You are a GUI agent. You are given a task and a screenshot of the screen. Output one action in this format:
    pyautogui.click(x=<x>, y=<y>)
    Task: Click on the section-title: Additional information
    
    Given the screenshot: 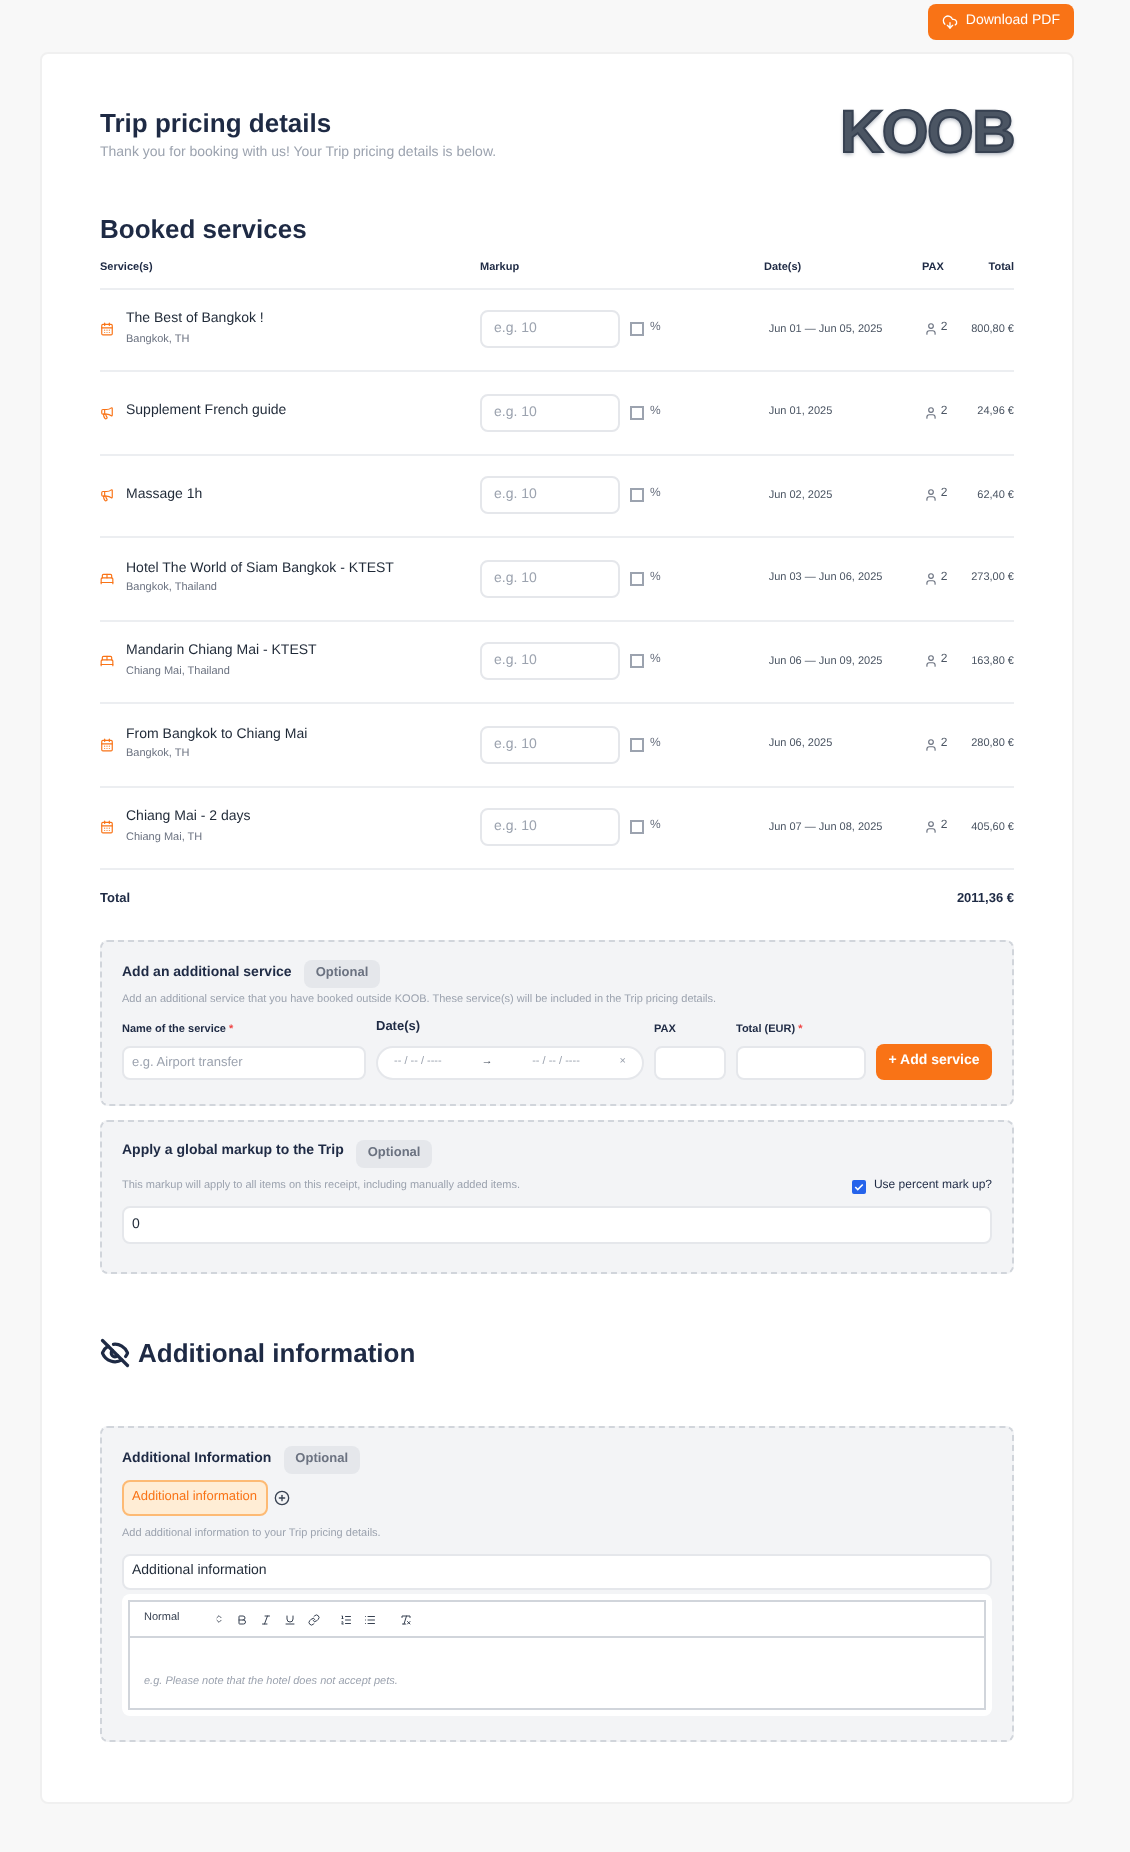 What is the action you would take?
    pyautogui.click(x=277, y=1353)
    